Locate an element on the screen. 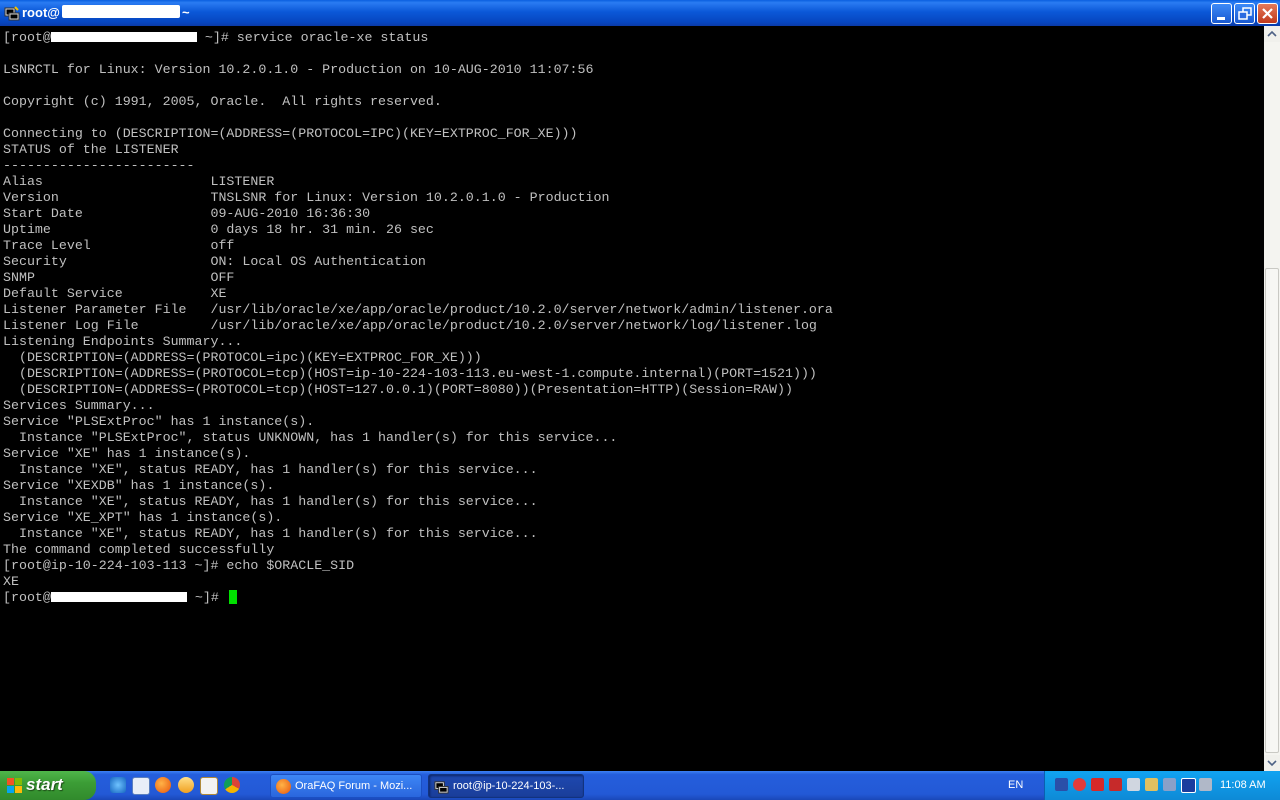  vertical-scrollbar is located at coordinates (1272, 398).